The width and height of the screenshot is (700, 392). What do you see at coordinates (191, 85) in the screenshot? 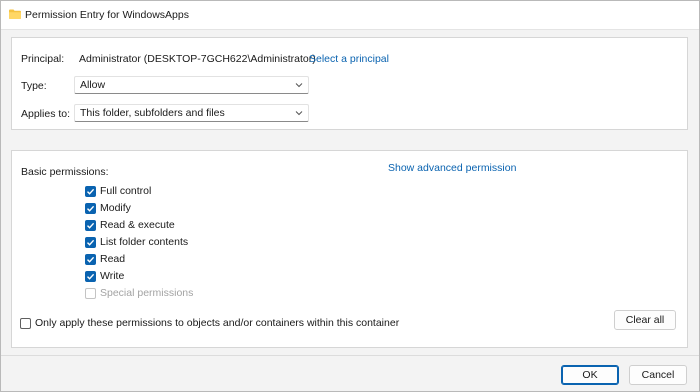
I see `type-select: Allow` at bounding box center [191, 85].